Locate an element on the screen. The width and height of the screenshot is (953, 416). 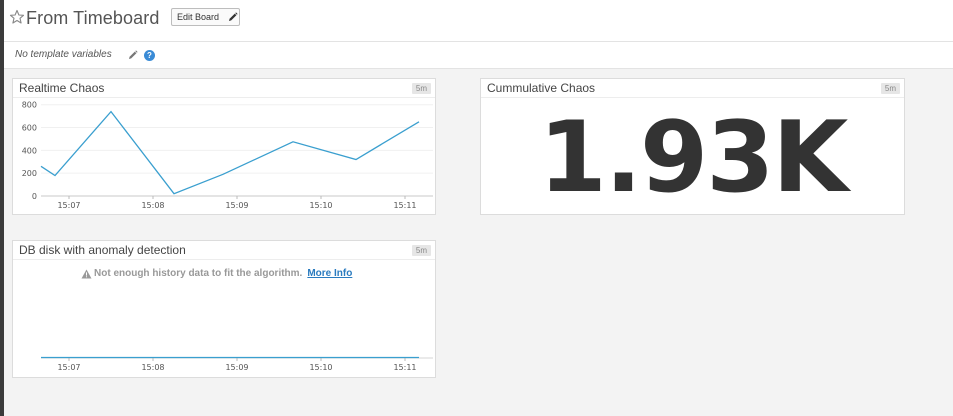
y-tick-label: 0 is located at coordinates (34, 196).